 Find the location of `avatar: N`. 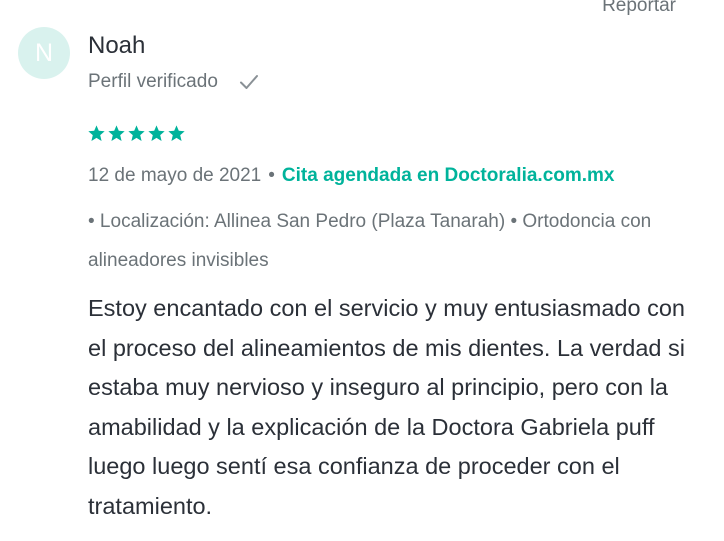

avatar: N is located at coordinates (44, 53).